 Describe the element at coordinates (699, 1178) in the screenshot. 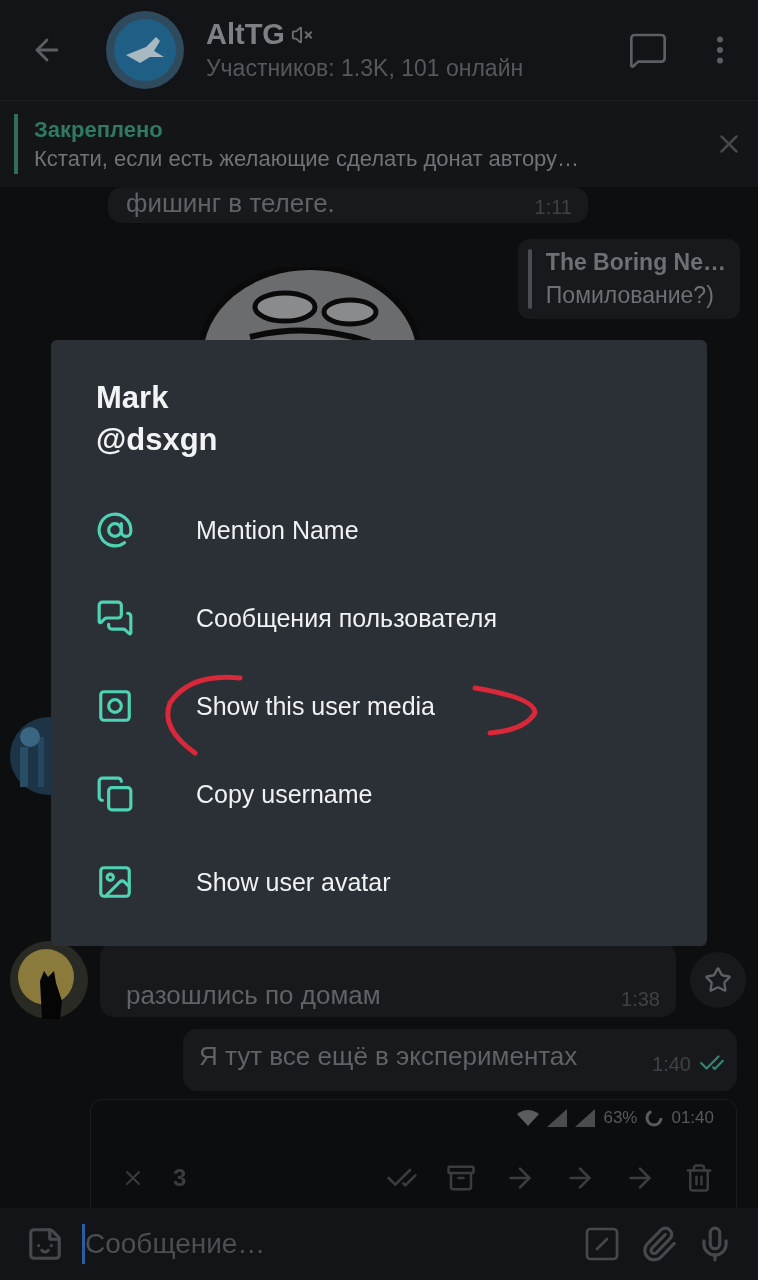

I see `trash-icon` at that location.